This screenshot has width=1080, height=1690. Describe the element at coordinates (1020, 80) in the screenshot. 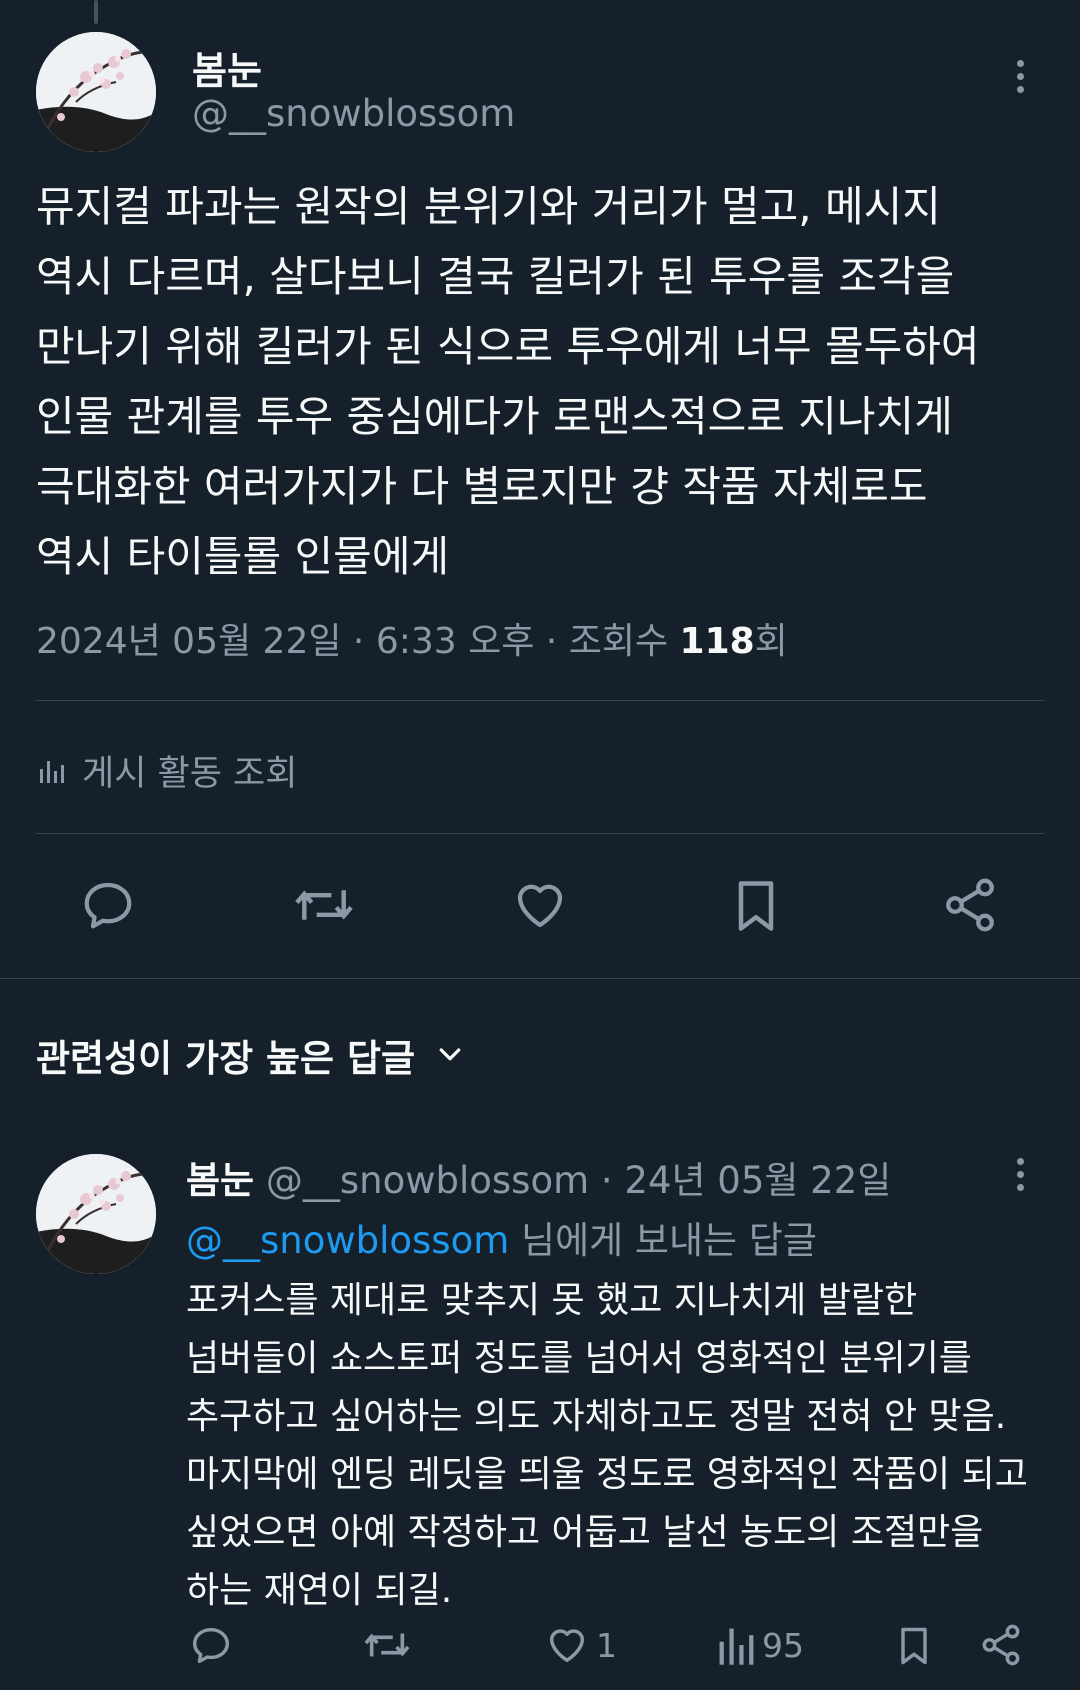

I see `more-options-icon` at that location.